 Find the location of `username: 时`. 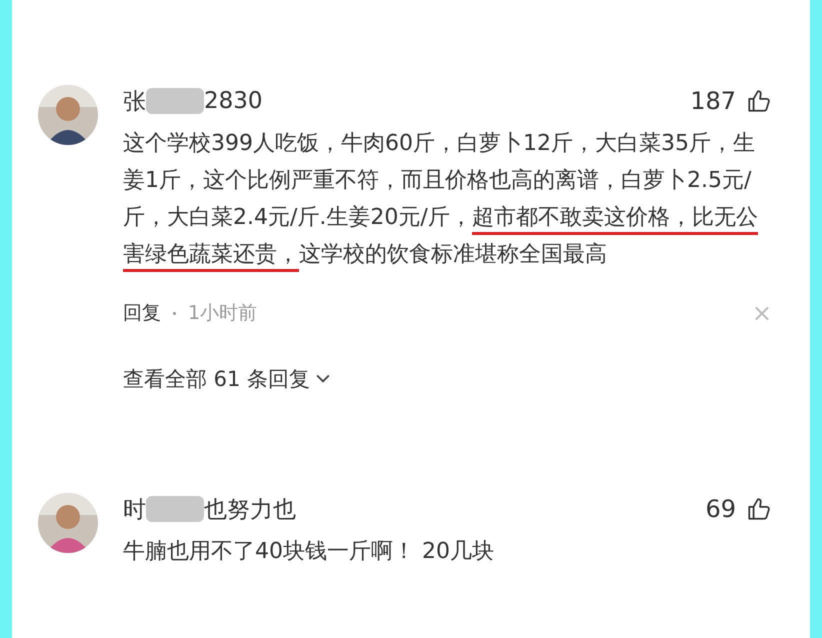

username: 时 is located at coordinates (134, 509).